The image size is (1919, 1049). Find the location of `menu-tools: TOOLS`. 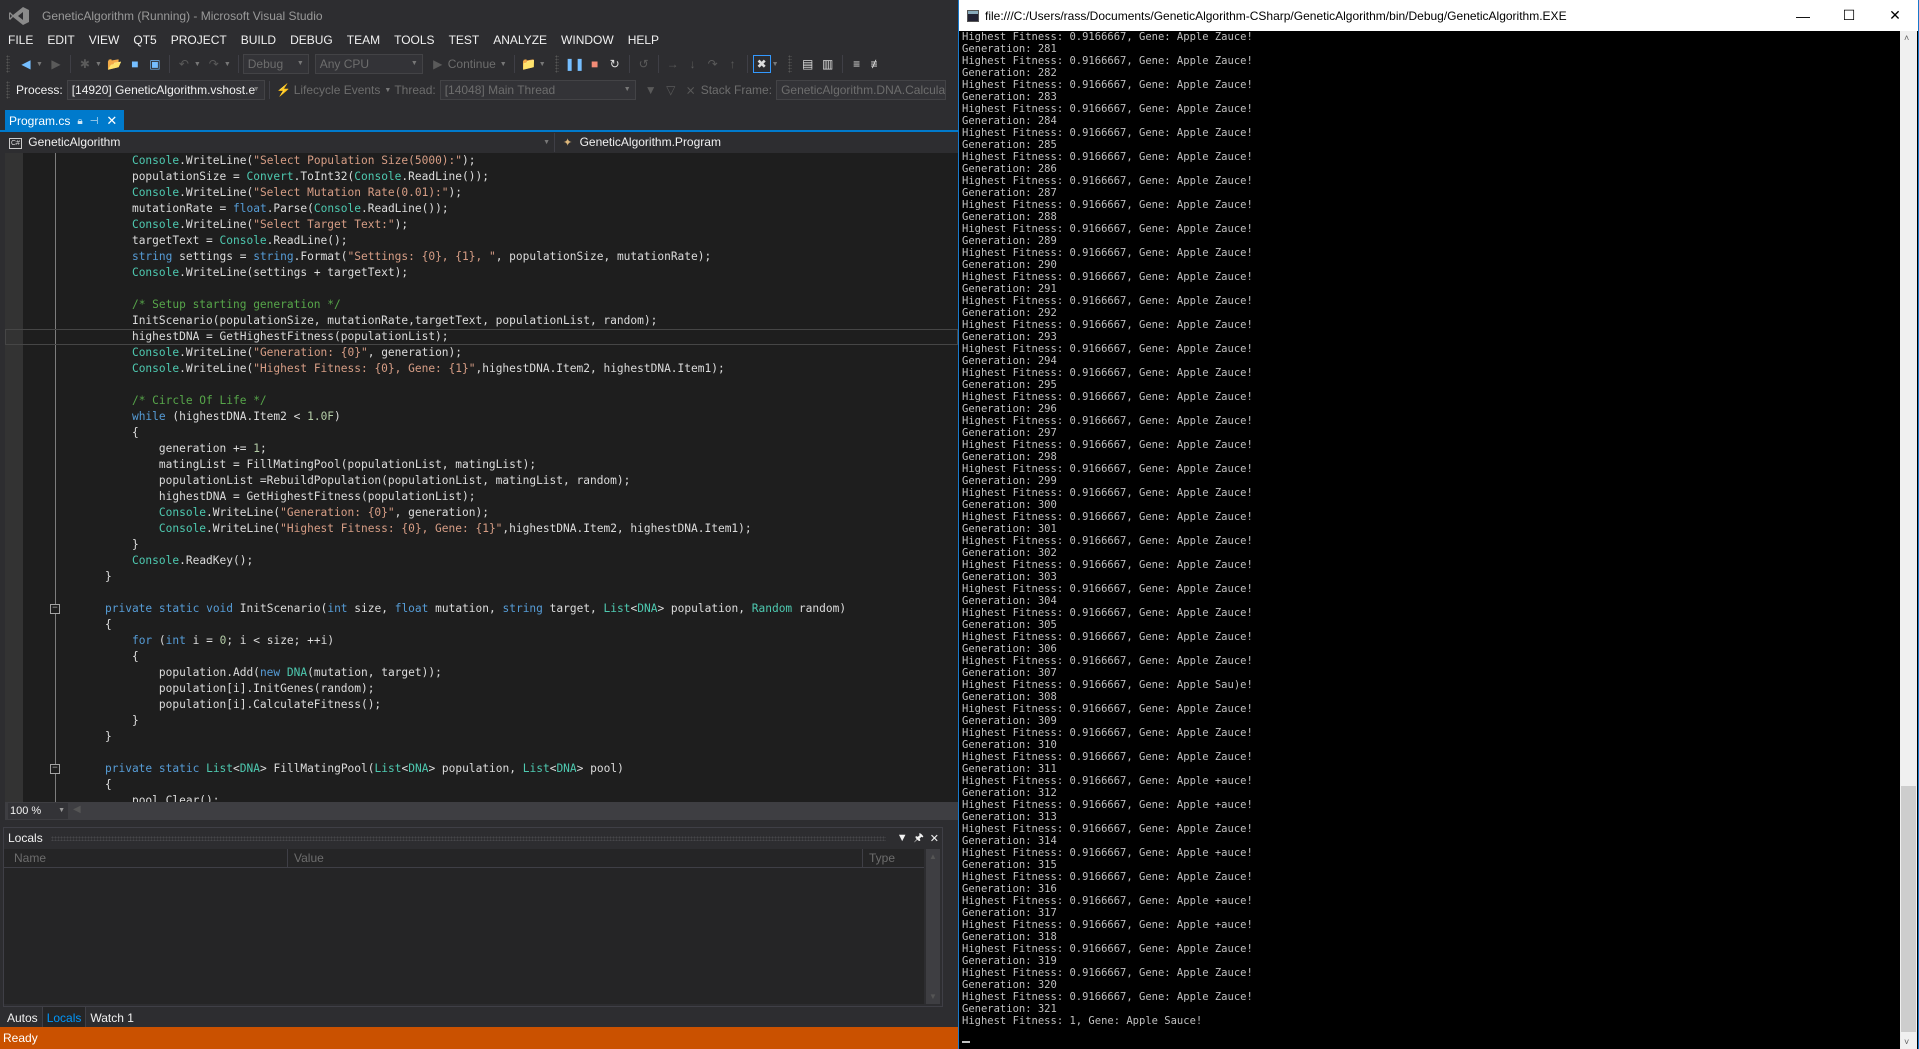

menu-tools: TOOLS is located at coordinates (414, 40).